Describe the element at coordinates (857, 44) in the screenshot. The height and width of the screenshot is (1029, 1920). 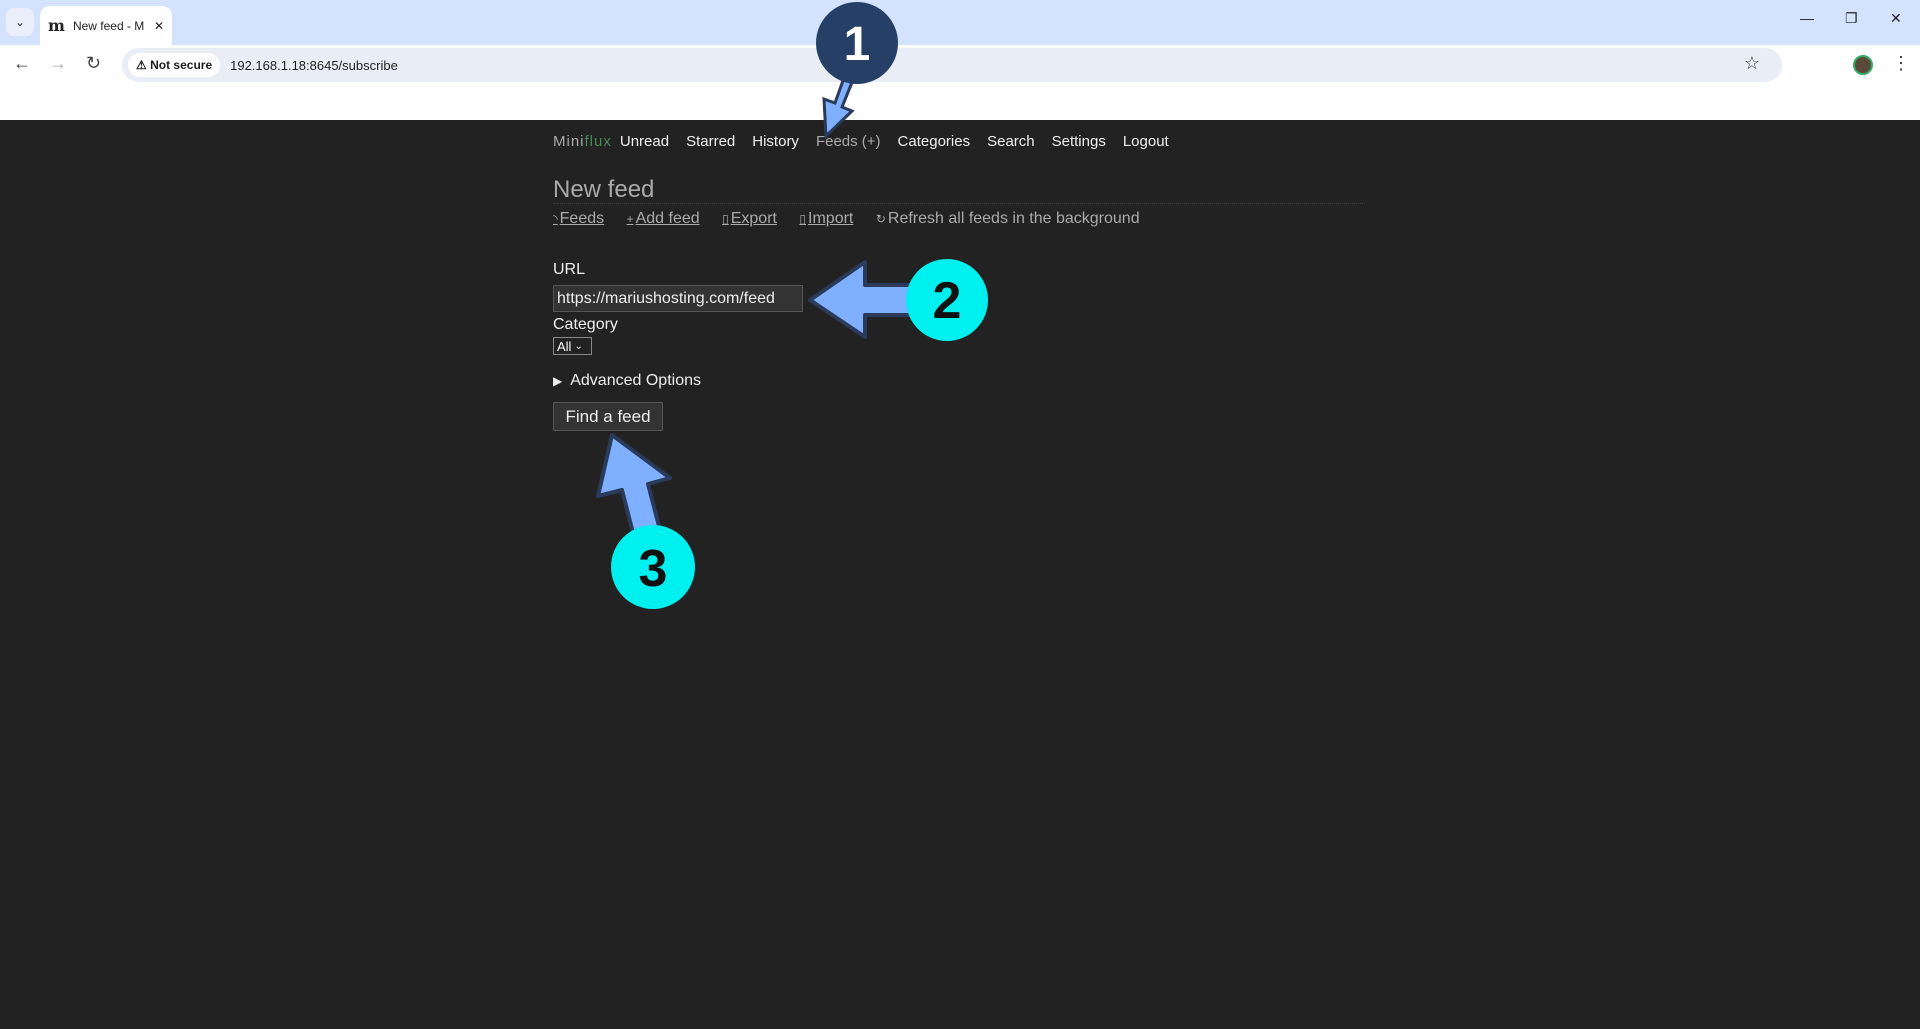
I see `step-number-1: 1` at that location.